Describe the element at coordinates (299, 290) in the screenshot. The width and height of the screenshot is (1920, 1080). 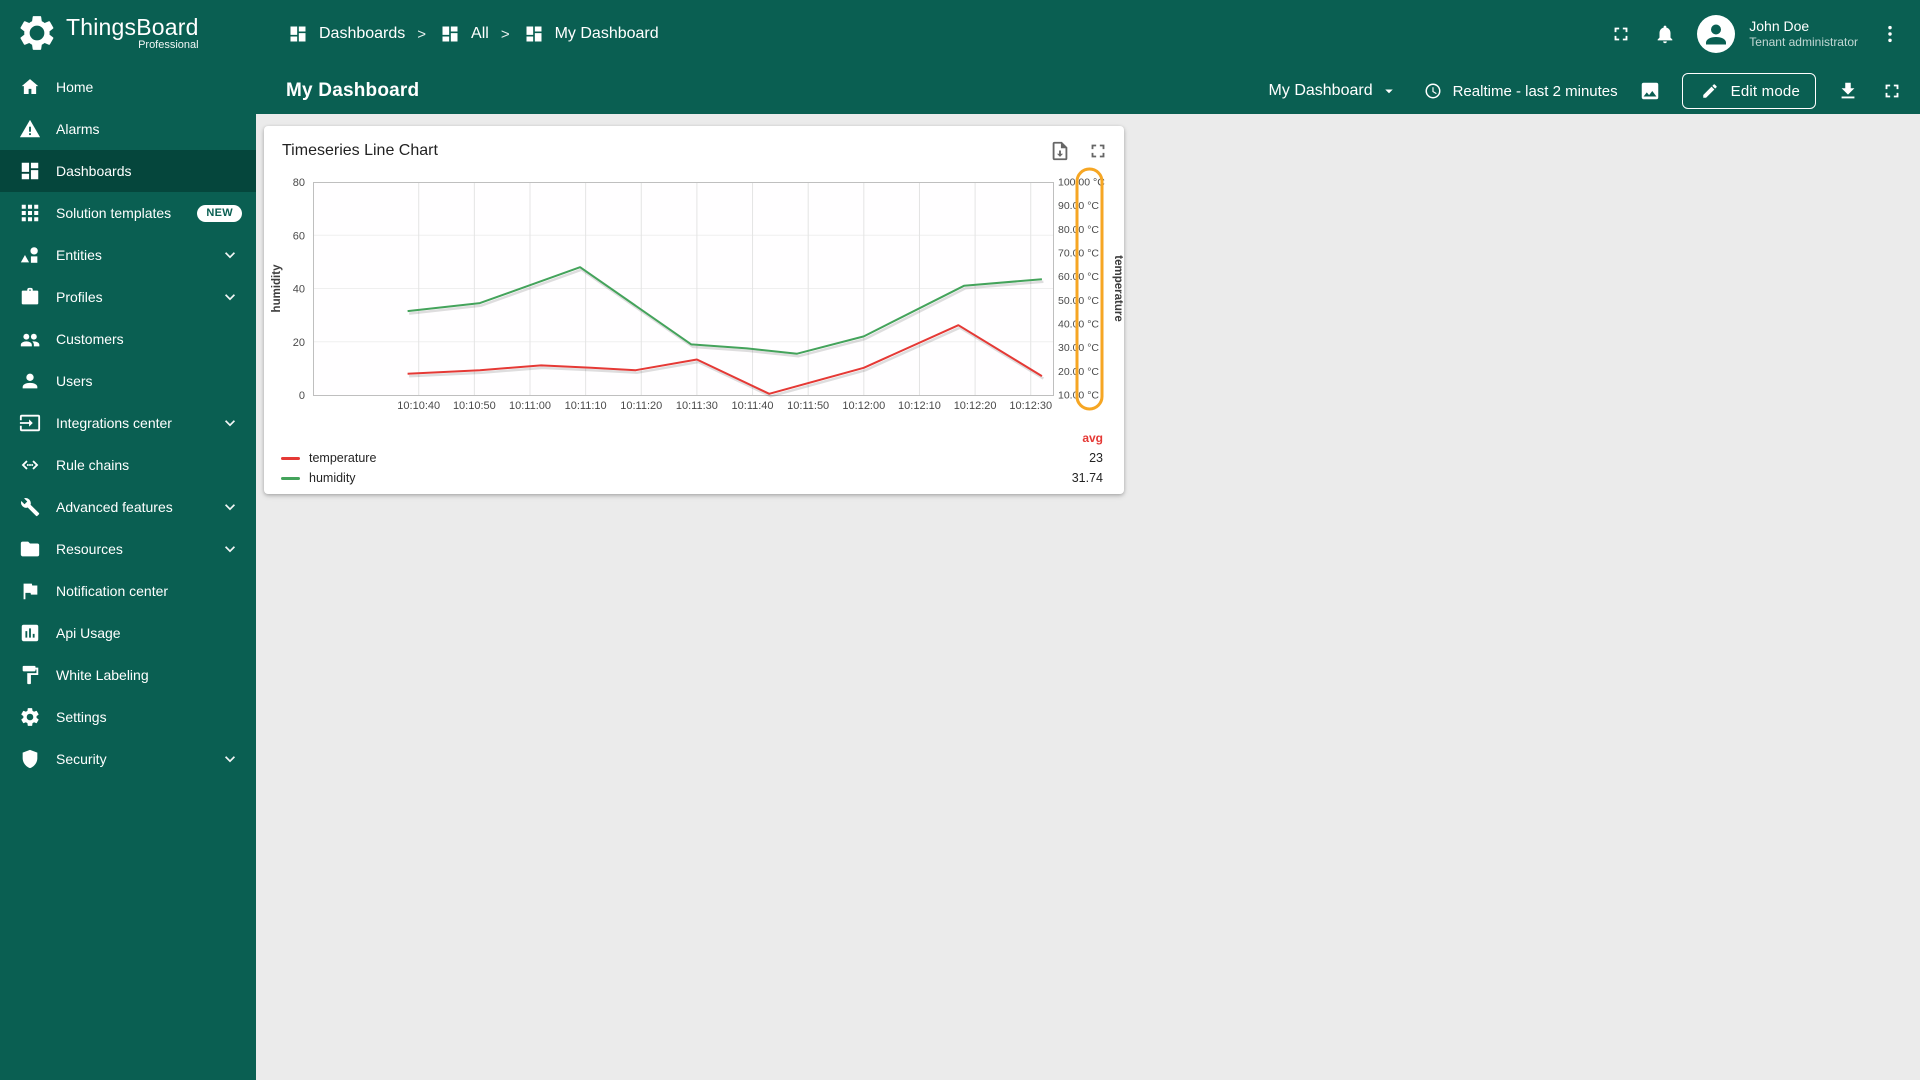
I see `left-axis-tick: 40` at that location.